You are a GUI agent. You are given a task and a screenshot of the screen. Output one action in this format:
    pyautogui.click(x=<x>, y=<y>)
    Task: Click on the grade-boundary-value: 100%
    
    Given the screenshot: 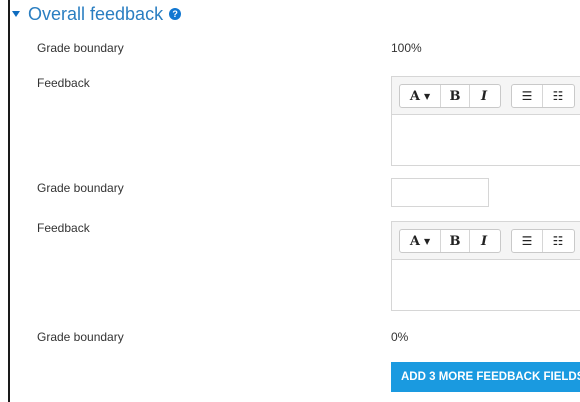 What is the action you would take?
    pyautogui.click(x=406, y=48)
    